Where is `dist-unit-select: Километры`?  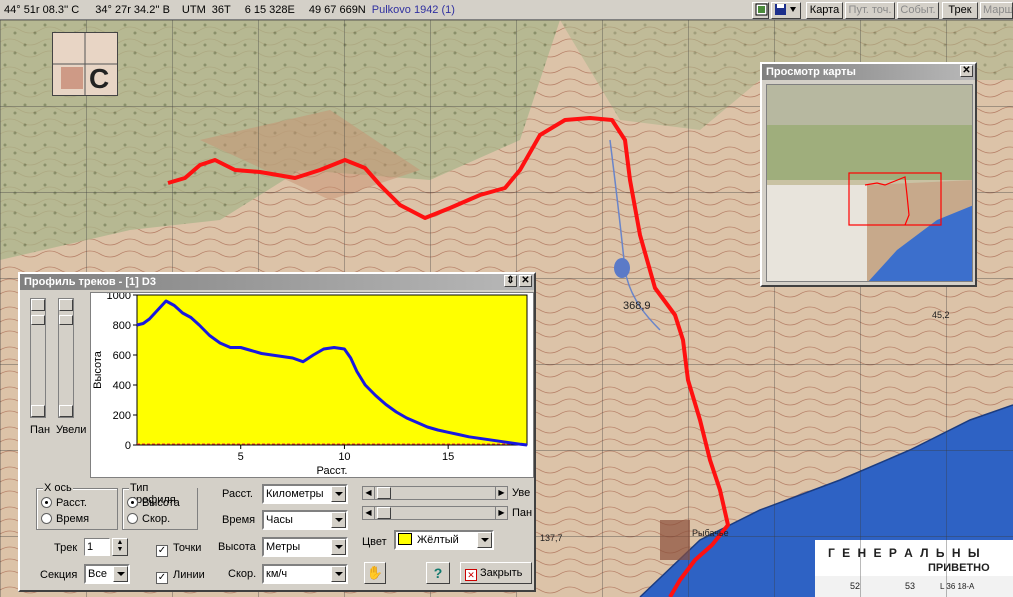
dist-unit-select: Километры is located at coordinates (305, 494).